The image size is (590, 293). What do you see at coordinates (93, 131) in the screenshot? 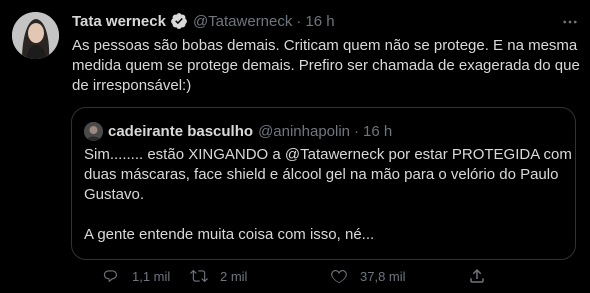
I see `quoted-author-avatar` at bounding box center [93, 131].